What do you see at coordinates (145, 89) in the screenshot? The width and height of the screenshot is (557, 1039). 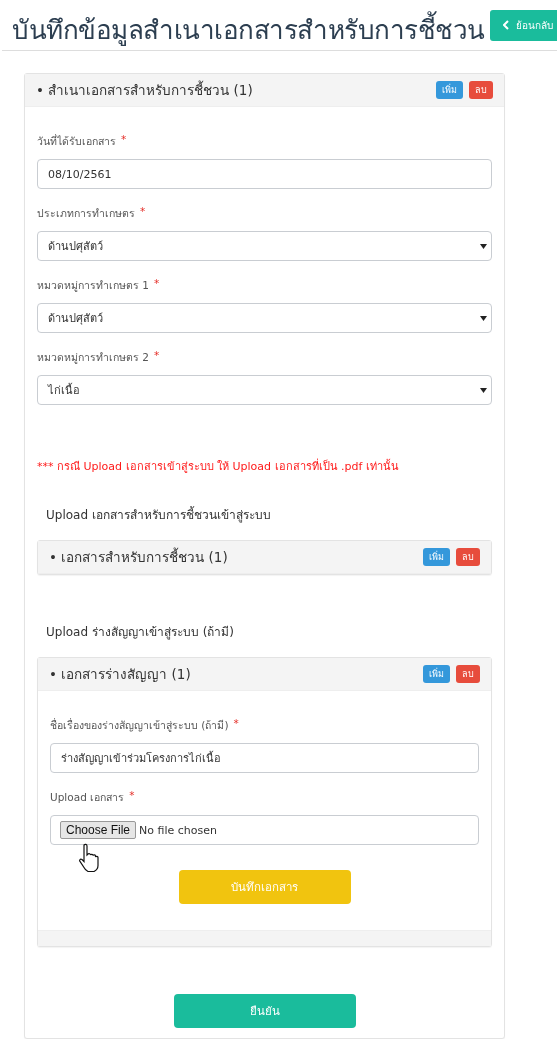 I see `panel-title: • สำเนาเอกสารสำหรับการชี้ชวน (1)` at bounding box center [145, 89].